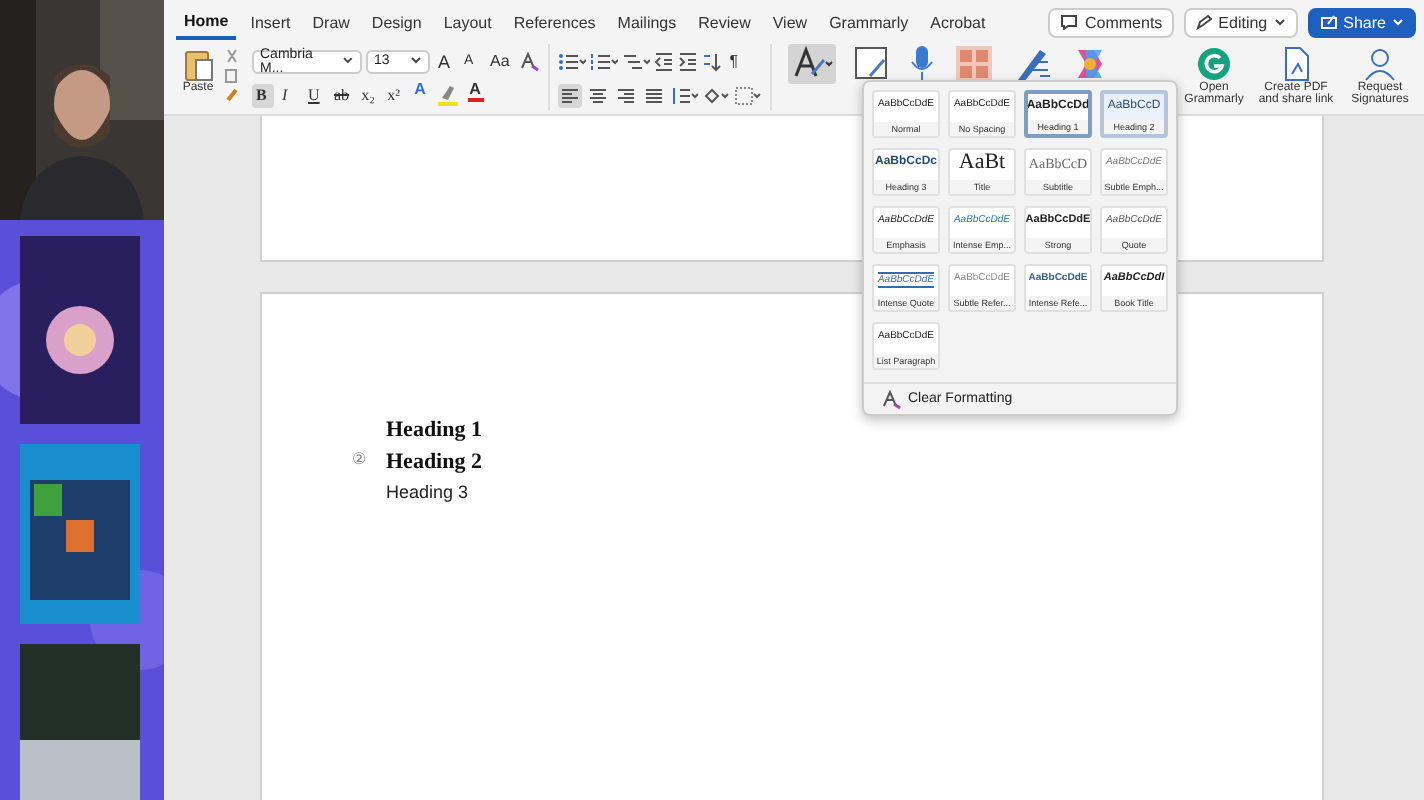 Image resolution: width=1424 pixels, height=800 pixels. What do you see at coordinates (958, 22) in the screenshot?
I see `ribbon-tab: Acrobat` at bounding box center [958, 22].